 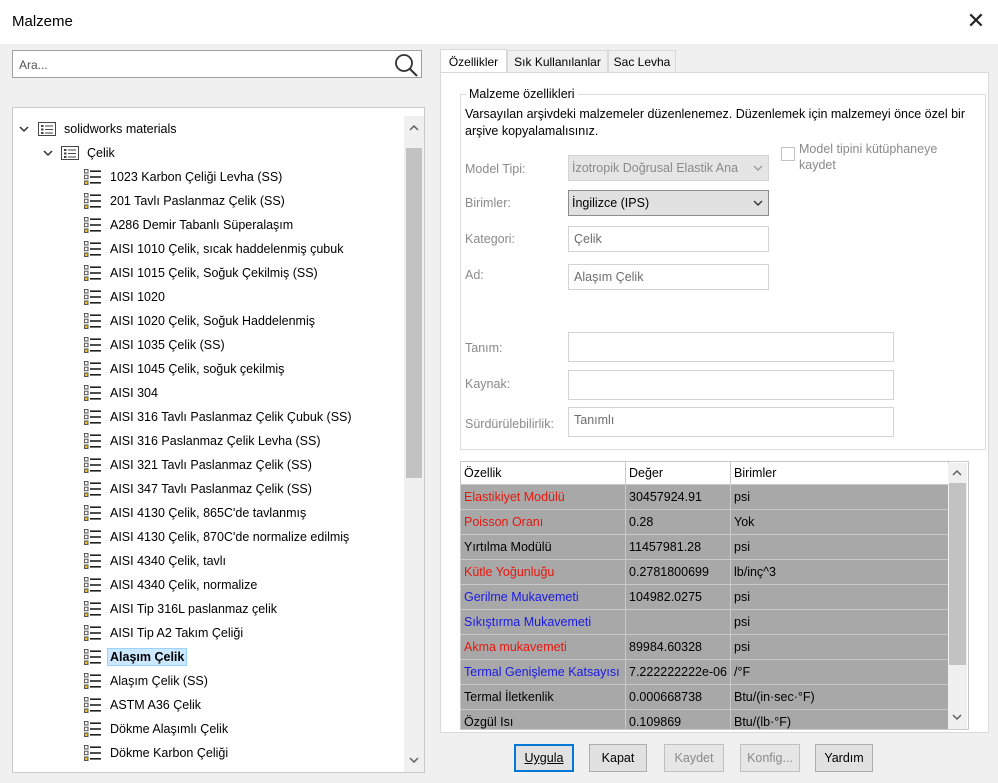 I want to click on close-icon: ✕, so click(x=976, y=21).